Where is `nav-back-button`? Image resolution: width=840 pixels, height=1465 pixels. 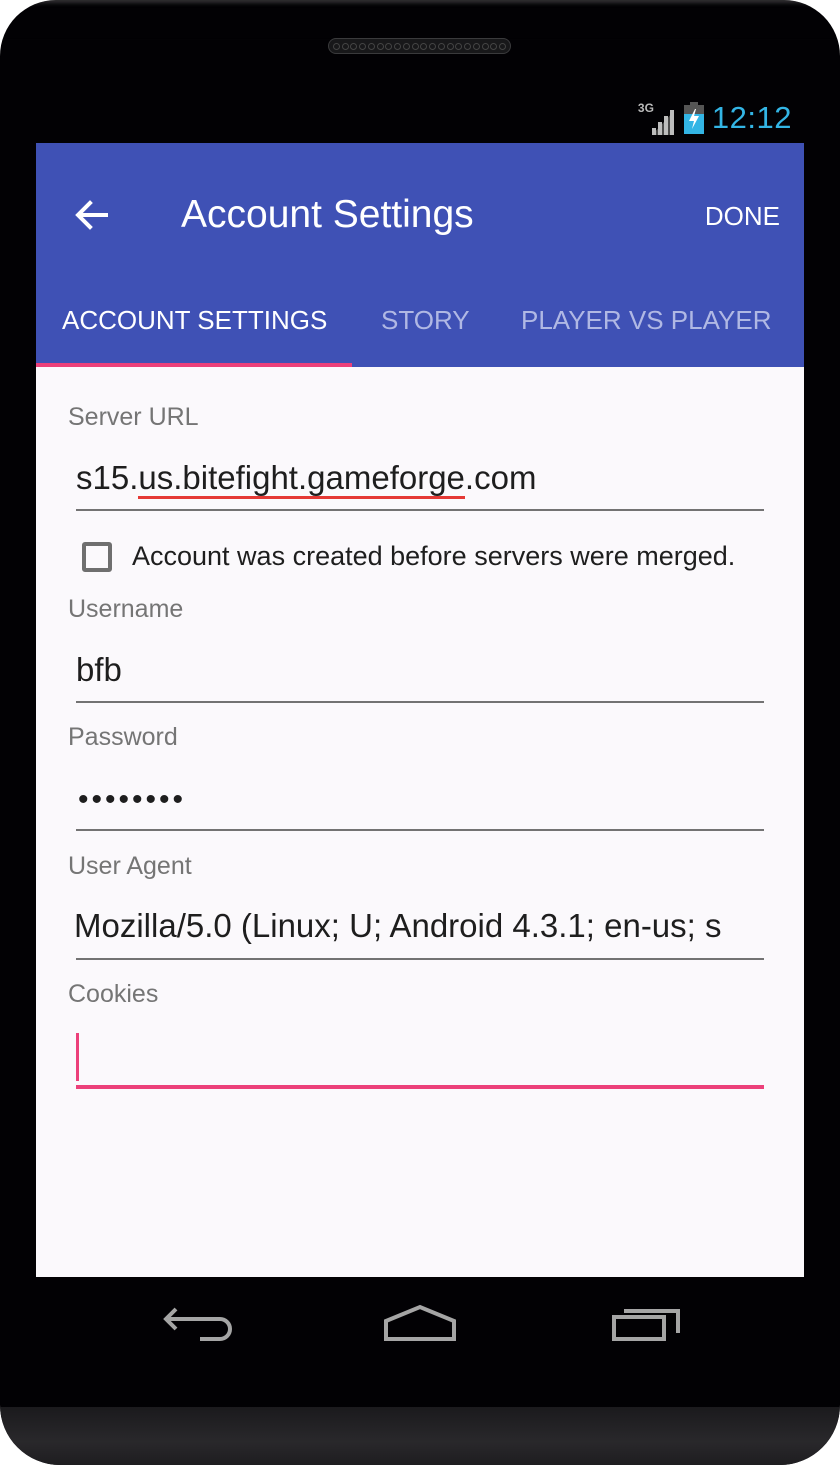 nav-back-button is located at coordinates (198, 1327).